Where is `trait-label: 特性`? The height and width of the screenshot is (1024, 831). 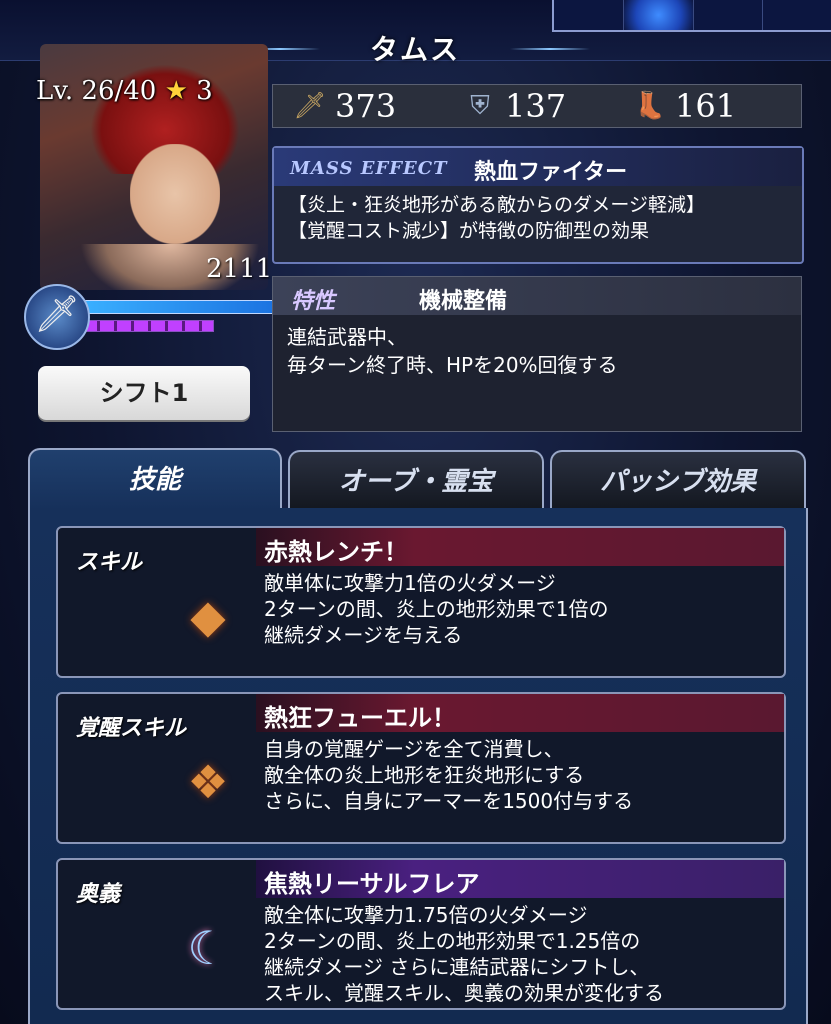
trait-label: 特性 is located at coordinates (313, 301).